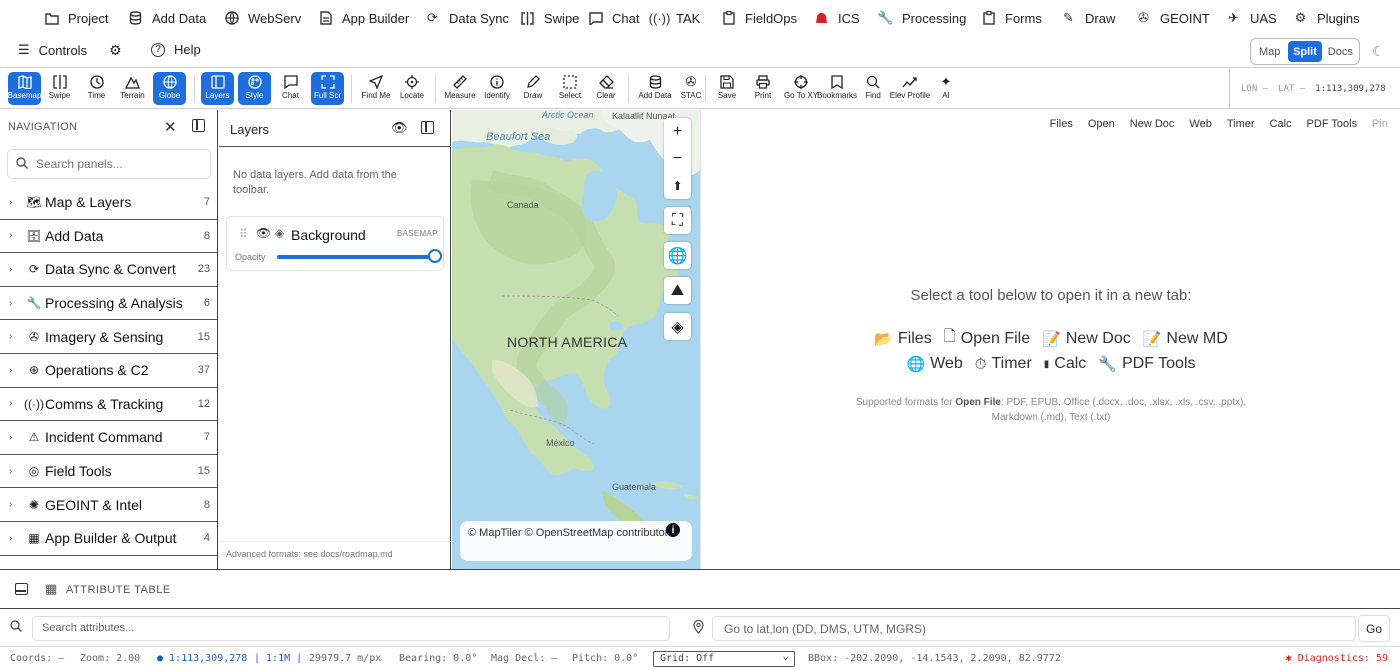 Image resolution: width=1400 pixels, height=670 pixels. I want to click on menu-tak: ((·)) TAK, so click(675, 18).